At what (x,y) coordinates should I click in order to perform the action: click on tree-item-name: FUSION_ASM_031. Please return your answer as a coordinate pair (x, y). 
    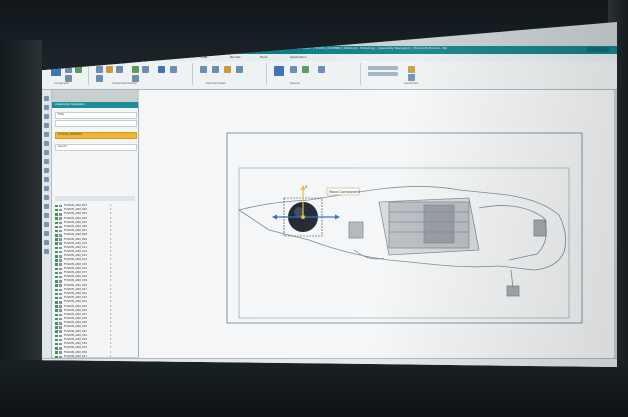
    Looking at the image, I should click on (75, 331).